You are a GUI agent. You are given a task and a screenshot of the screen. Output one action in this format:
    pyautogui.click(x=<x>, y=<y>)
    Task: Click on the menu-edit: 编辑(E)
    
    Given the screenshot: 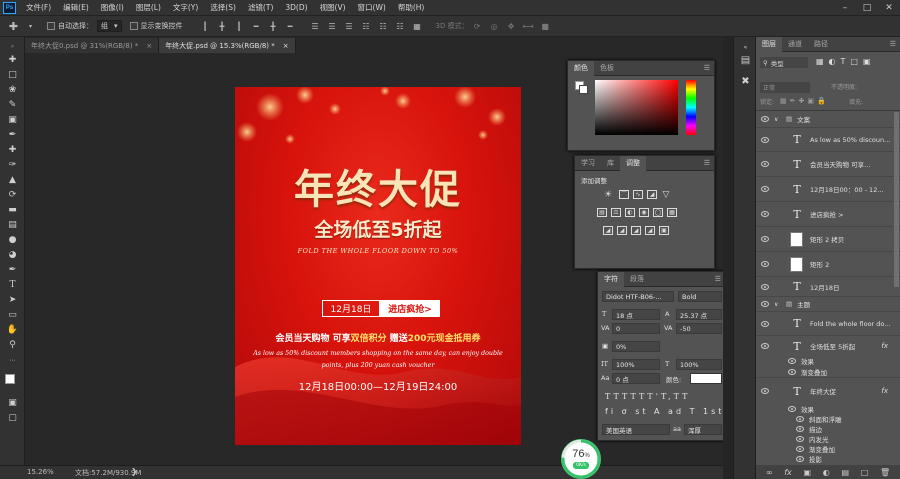 What is the action you would take?
    pyautogui.click(x=76, y=7)
    